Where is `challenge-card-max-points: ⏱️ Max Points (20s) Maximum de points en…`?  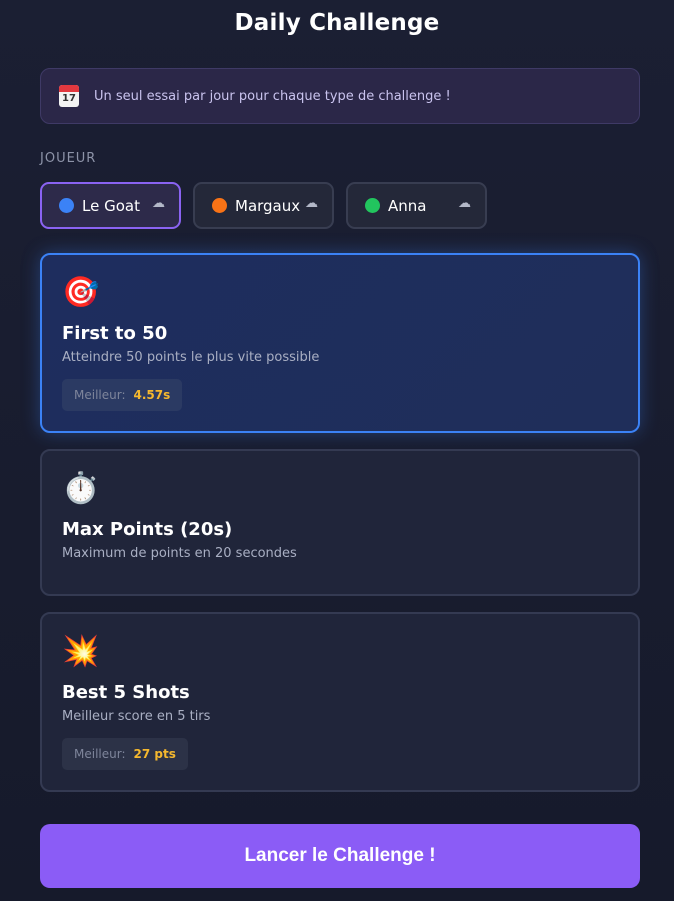
challenge-card-max-points: ⏱️ Max Points (20s) Maximum de points en… is located at coordinates (340, 522).